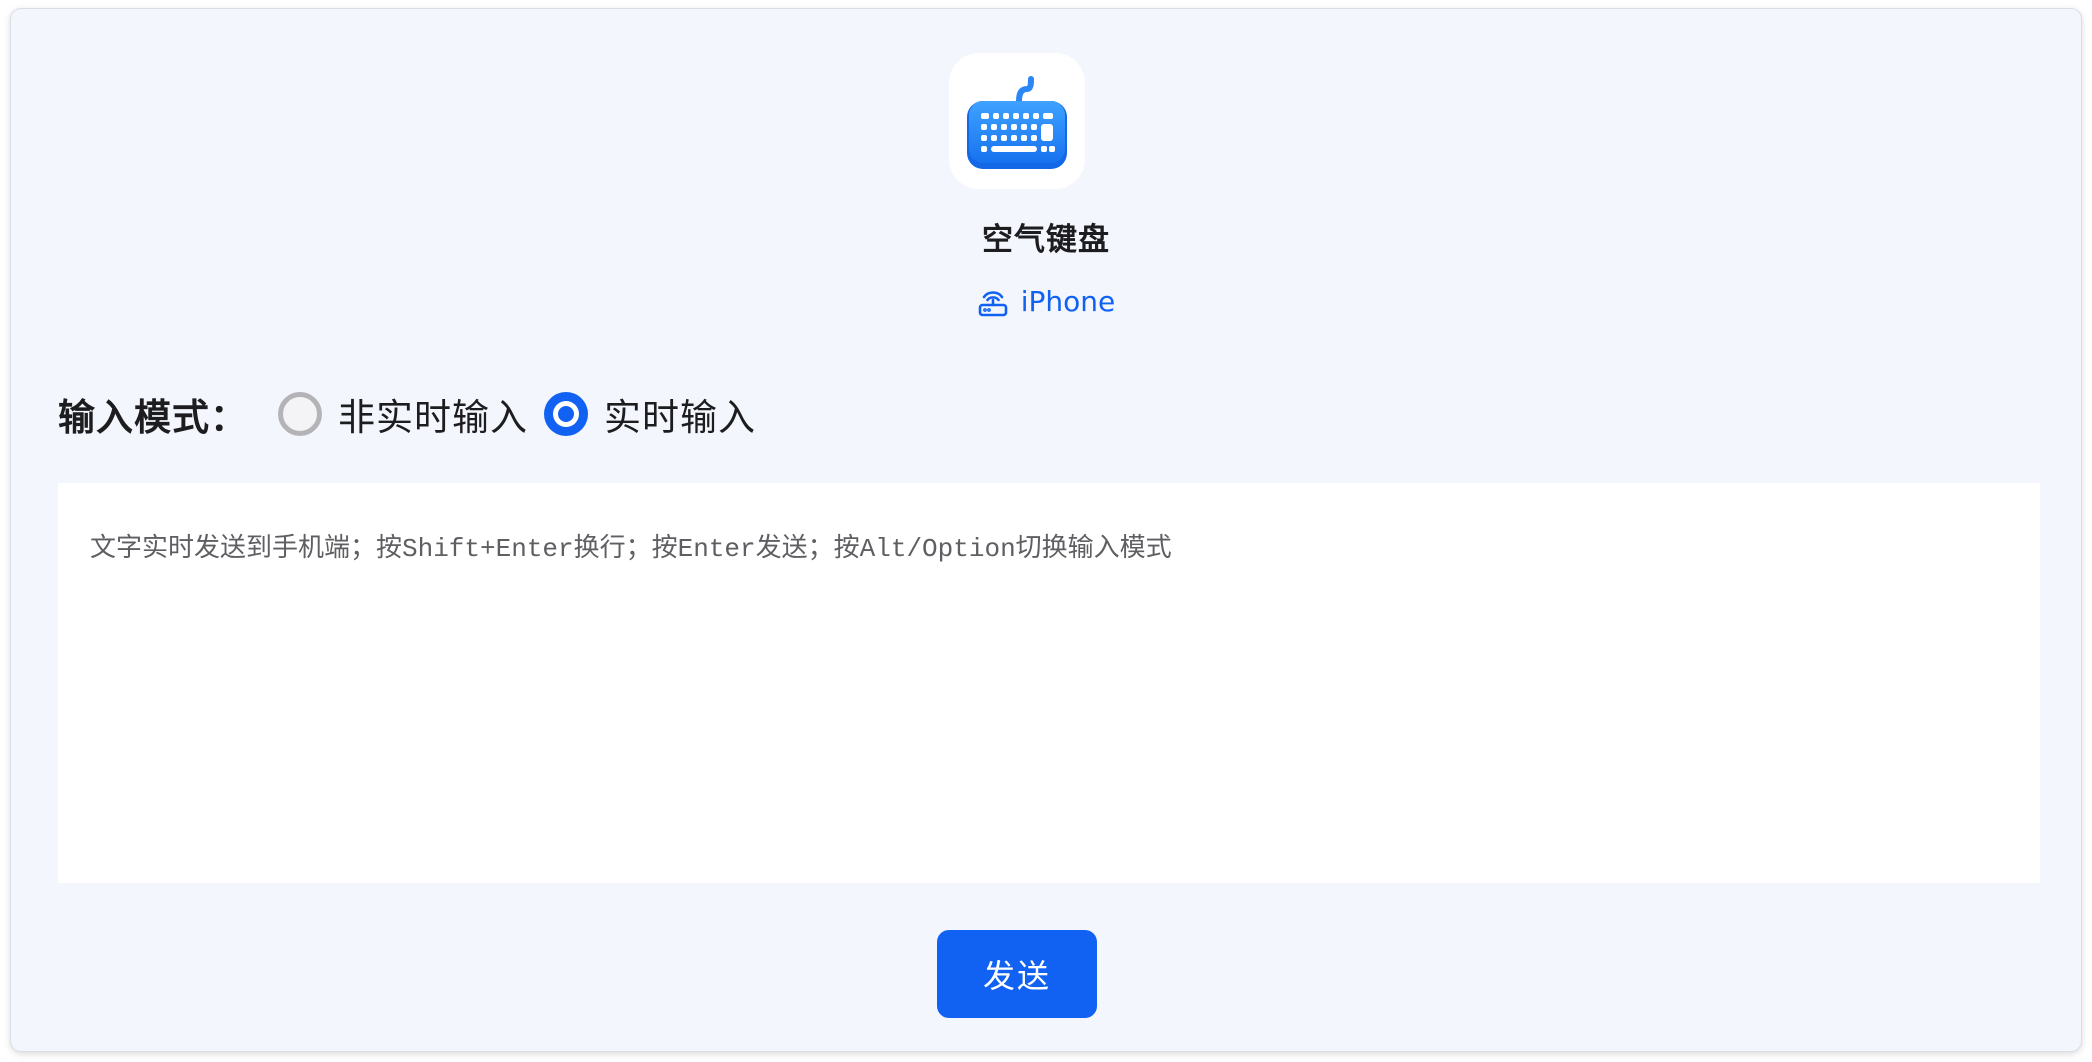 Image resolution: width=2092 pixels, height=1062 pixels. What do you see at coordinates (1017, 974) in the screenshot?
I see `send-button: 发送` at bounding box center [1017, 974].